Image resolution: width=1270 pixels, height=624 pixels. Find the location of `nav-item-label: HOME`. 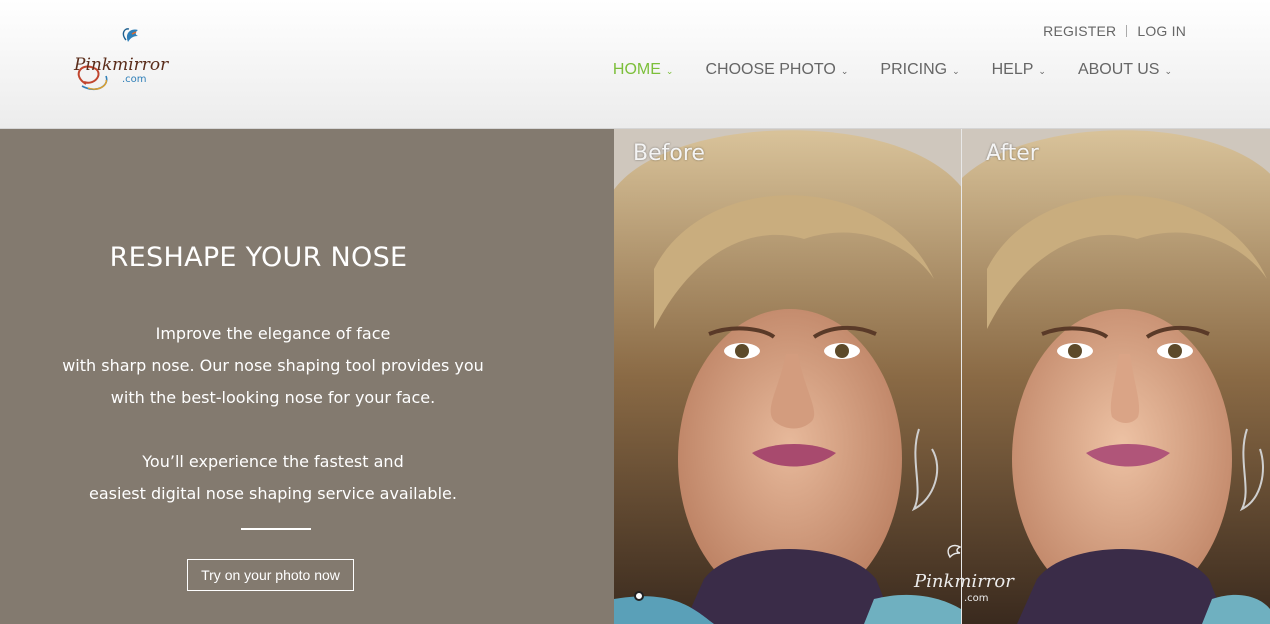

nav-item-label: HOME is located at coordinates (636, 69).